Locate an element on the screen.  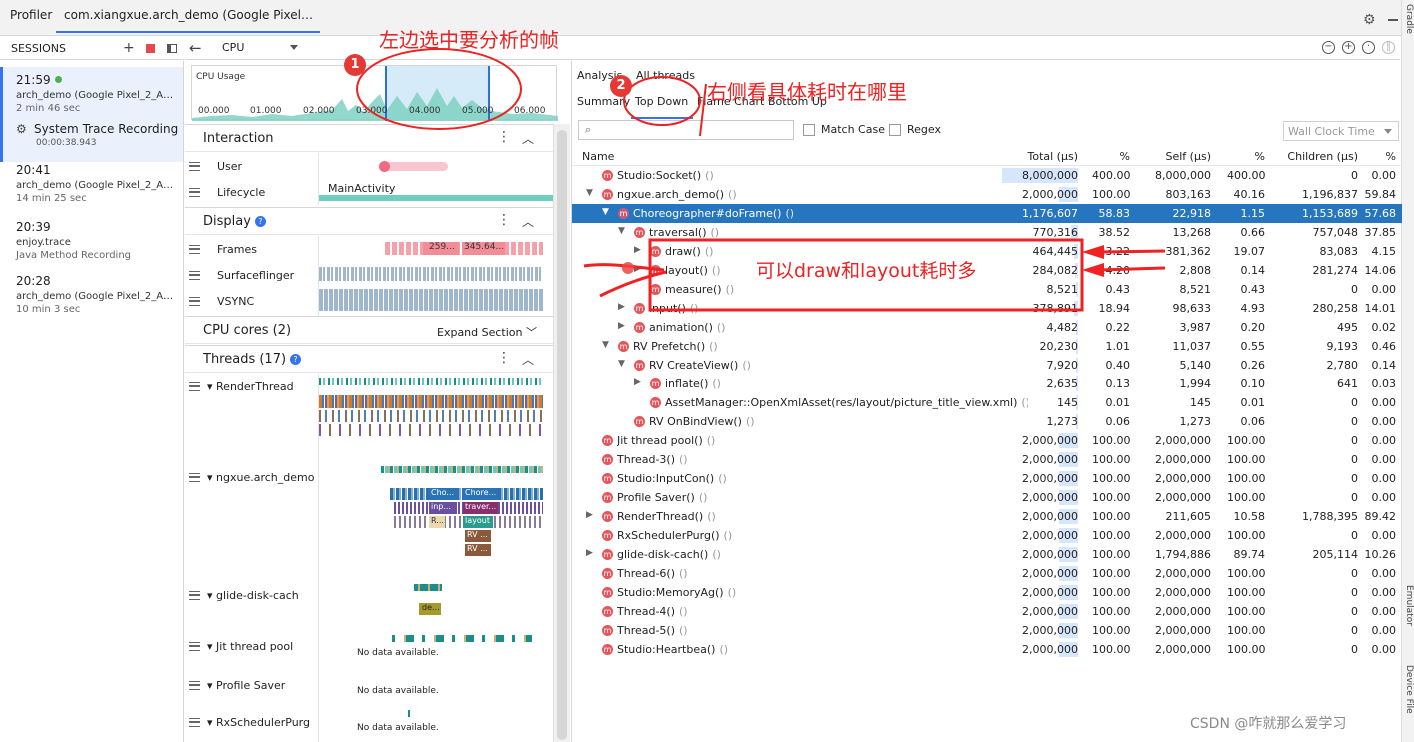
annotation-badge-1: 1 is located at coordinates (355, 65).